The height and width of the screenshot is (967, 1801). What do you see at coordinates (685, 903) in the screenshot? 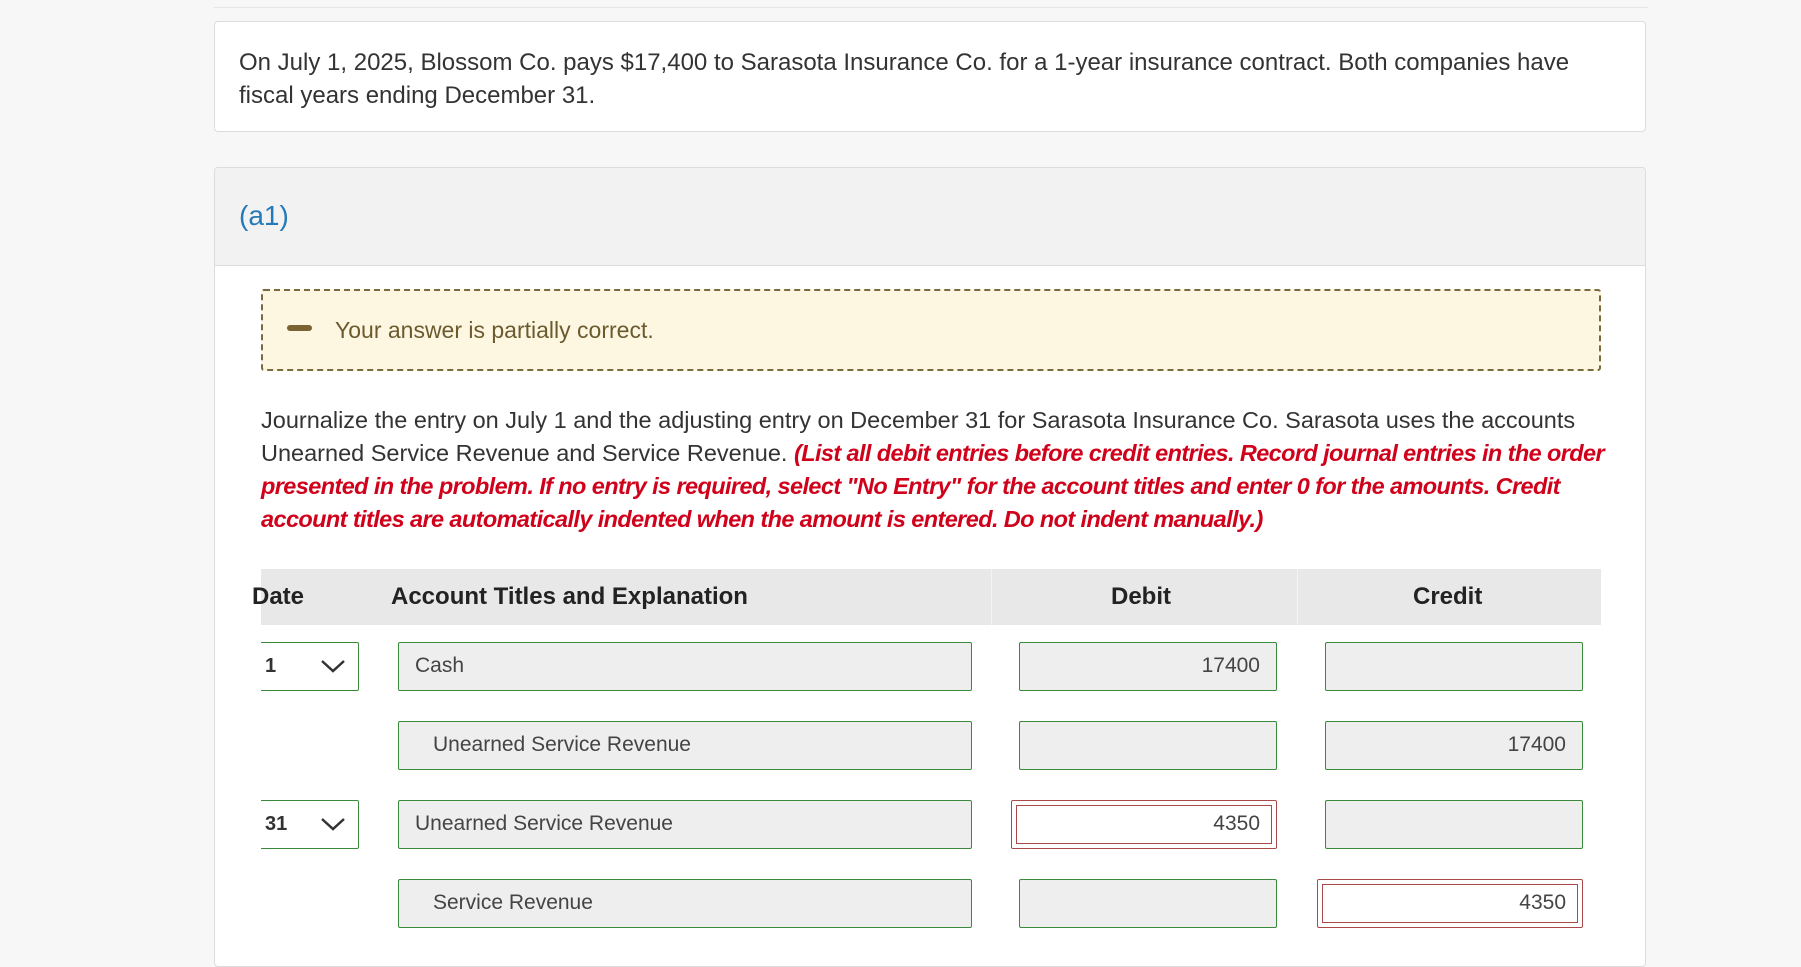
I see `account-title-field: Service Revenue` at bounding box center [685, 903].